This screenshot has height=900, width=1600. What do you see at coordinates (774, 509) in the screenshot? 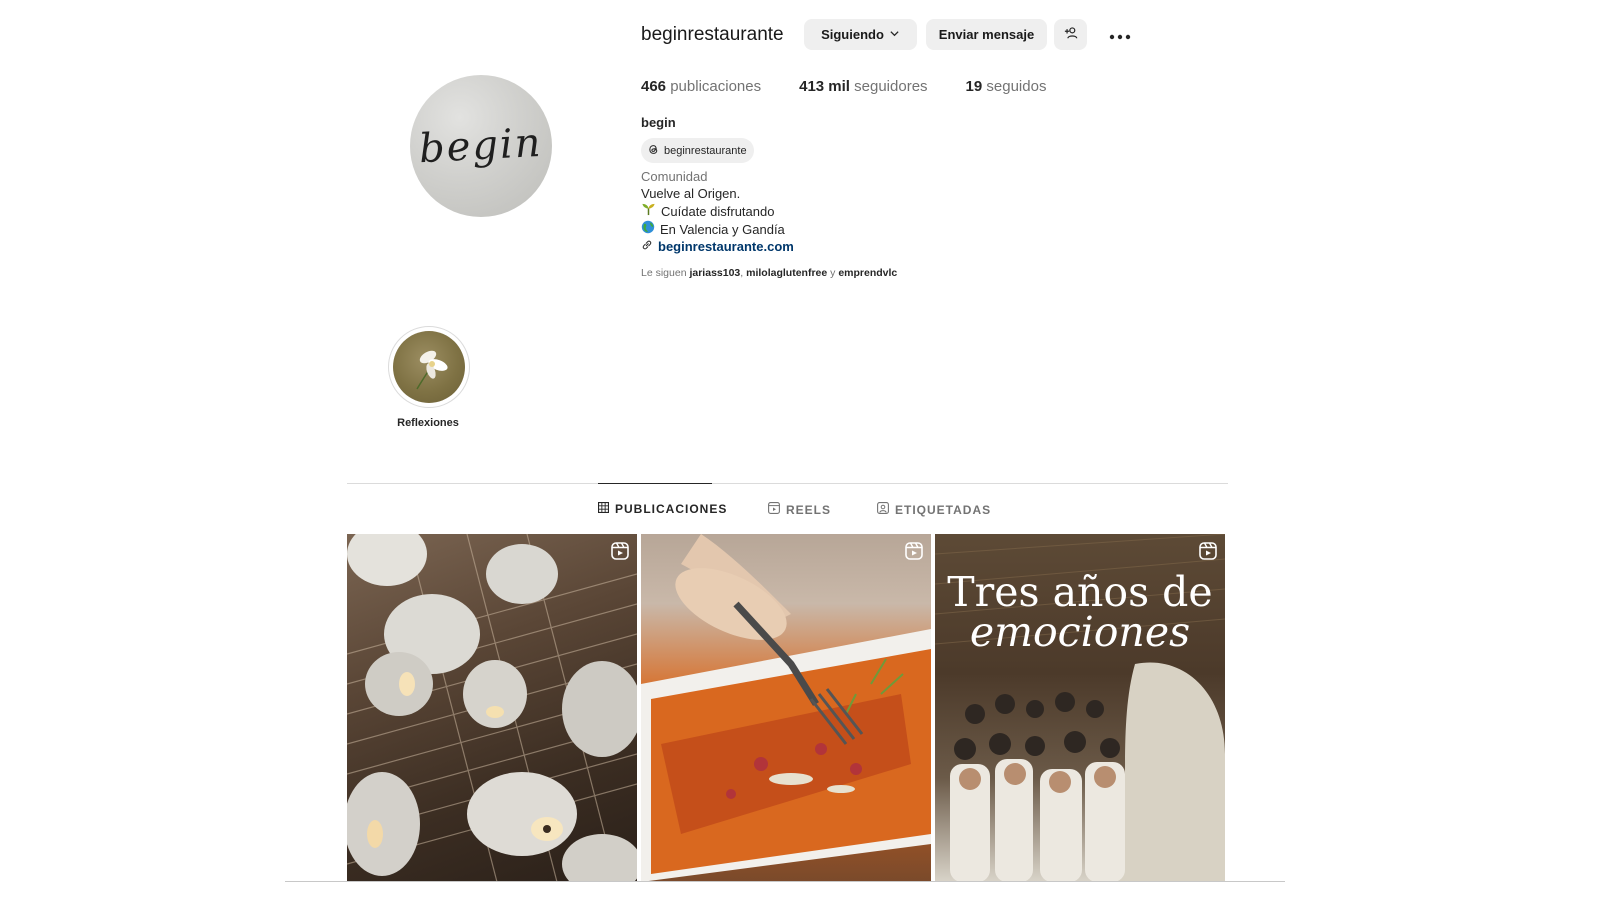
I see `reels-icon` at bounding box center [774, 509].